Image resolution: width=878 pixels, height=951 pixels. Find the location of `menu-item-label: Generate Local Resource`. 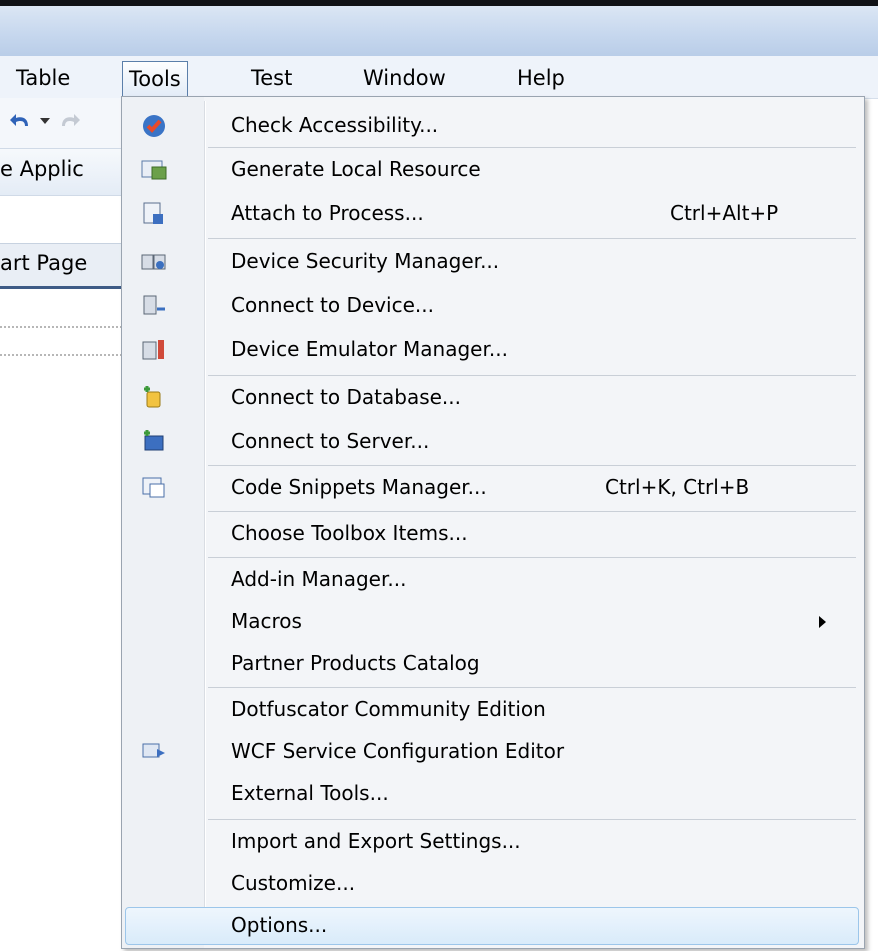

menu-item-label: Generate Local Resource is located at coordinates (356, 169).